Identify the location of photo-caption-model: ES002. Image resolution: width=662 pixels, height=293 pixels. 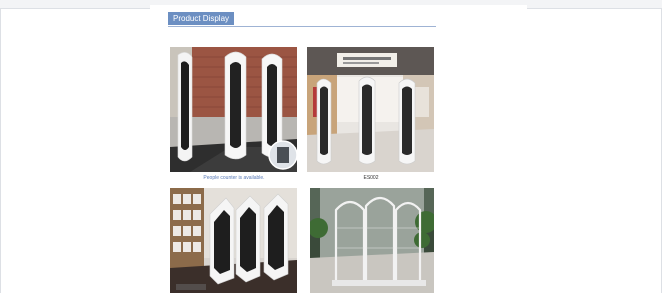
(371, 178).